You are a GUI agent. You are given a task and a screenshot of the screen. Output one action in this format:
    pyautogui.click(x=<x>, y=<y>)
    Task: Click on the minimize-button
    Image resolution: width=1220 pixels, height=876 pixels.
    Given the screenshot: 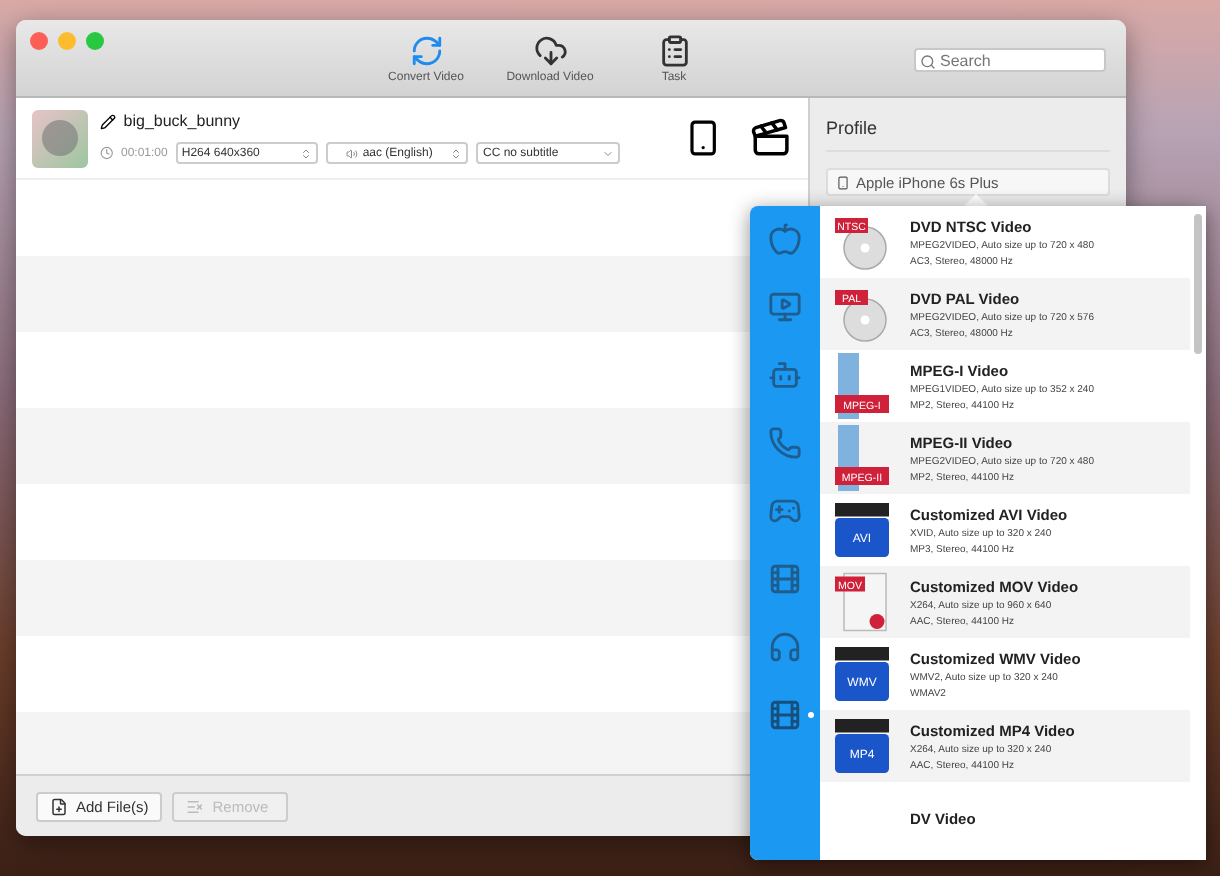 What is the action you would take?
    pyautogui.click(x=67, y=41)
    